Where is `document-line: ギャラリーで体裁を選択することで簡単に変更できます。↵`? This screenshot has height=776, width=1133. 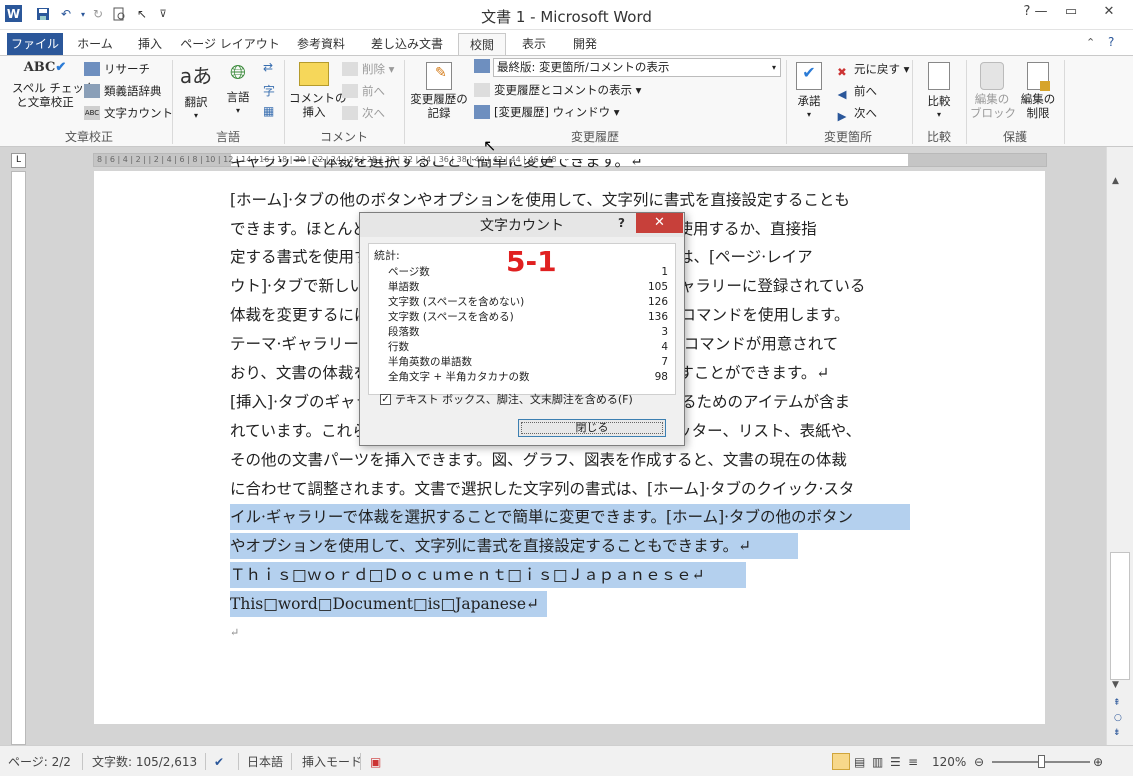 document-line: ギャラリーで体裁を選択することで簡単に変更できます。↵ is located at coordinates (570, 165).